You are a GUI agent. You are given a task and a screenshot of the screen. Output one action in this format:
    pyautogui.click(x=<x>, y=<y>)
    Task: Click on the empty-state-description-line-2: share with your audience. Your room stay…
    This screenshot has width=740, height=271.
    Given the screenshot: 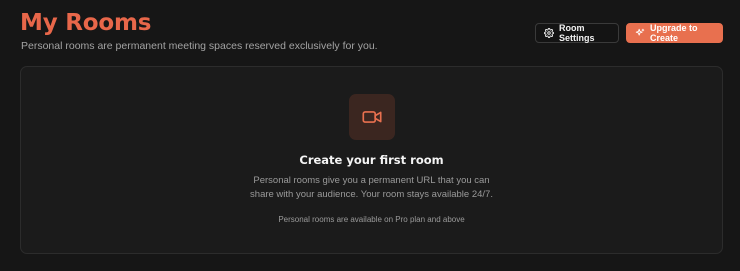 What is the action you would take?
    pyautogui.click(x=371, y=194)
    